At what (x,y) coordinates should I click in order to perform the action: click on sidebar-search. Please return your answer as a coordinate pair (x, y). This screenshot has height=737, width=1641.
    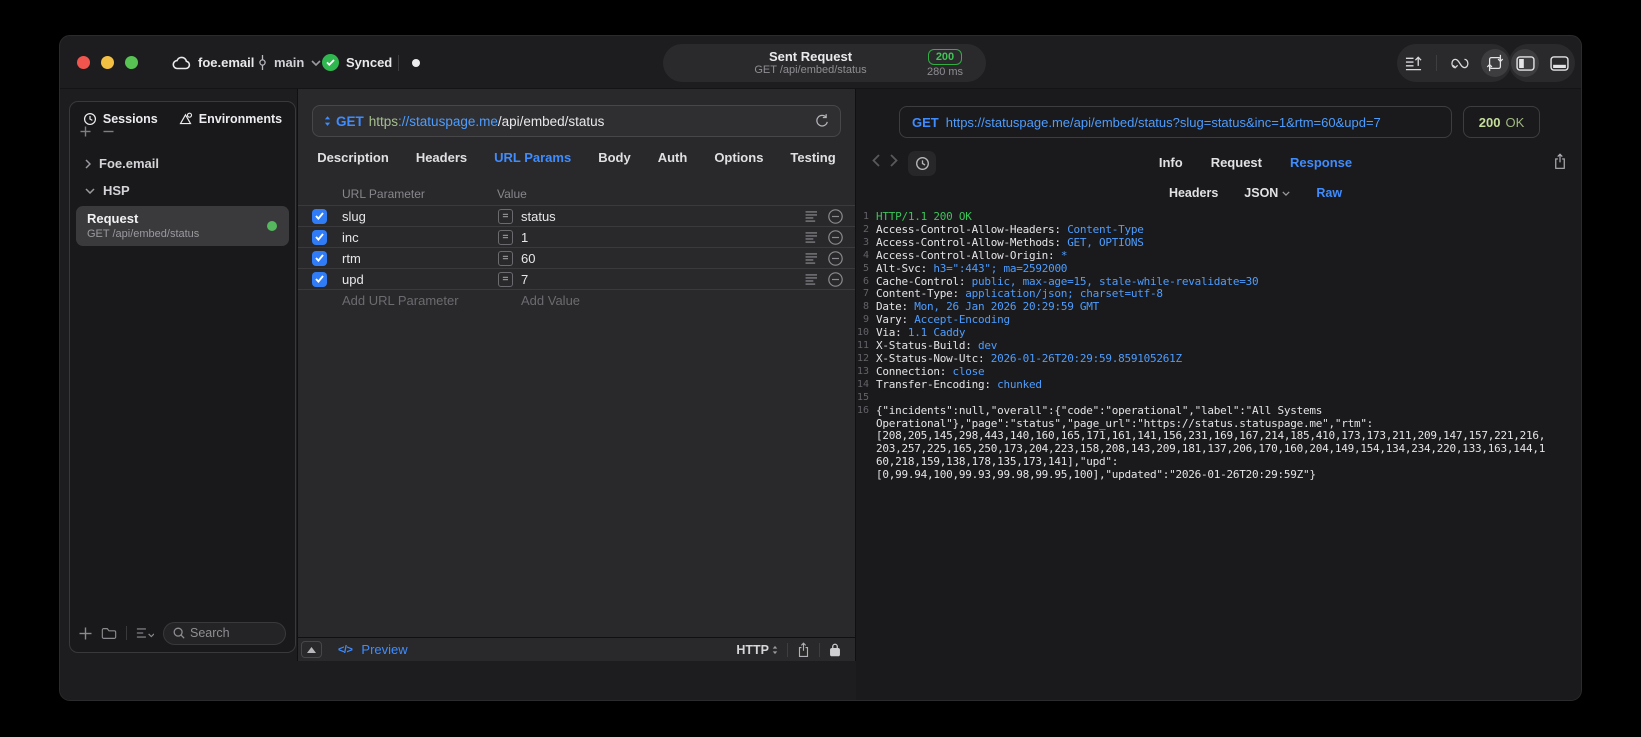
    Looking at the image, I should click on (224, 633).